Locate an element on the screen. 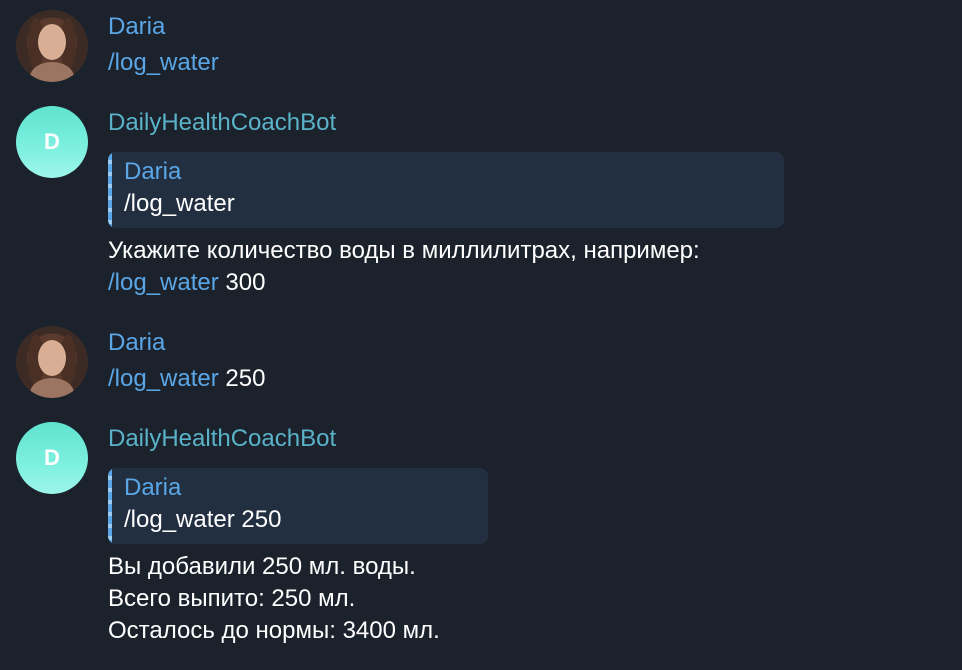 The height and width of the screenshot is (670, 962). command-arg: 250 is located at coordinates (242, 378).